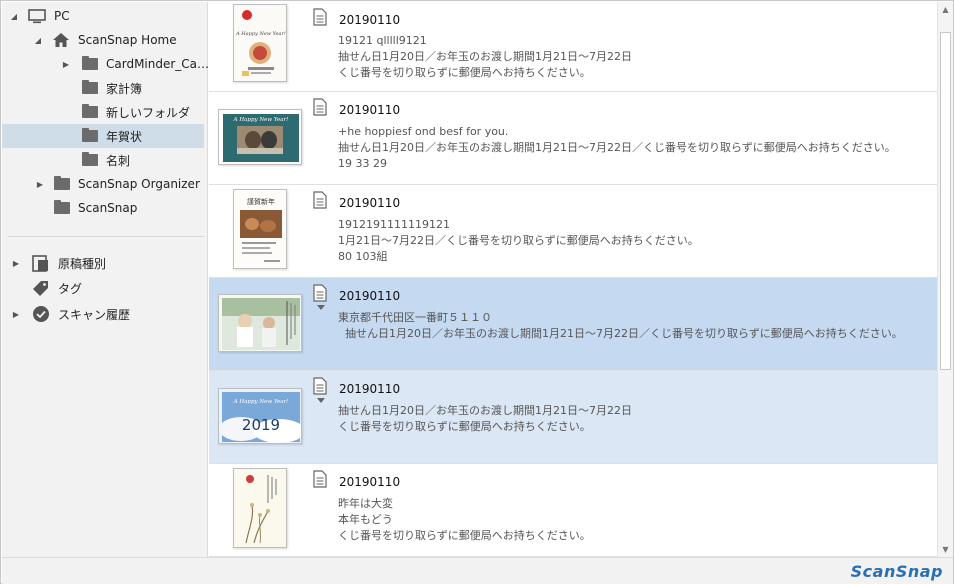 Image resolution: width=954 pixels, height=584 pixels. I want to click on scroll-down-arrow-icon: ▼, so click(945, 549).